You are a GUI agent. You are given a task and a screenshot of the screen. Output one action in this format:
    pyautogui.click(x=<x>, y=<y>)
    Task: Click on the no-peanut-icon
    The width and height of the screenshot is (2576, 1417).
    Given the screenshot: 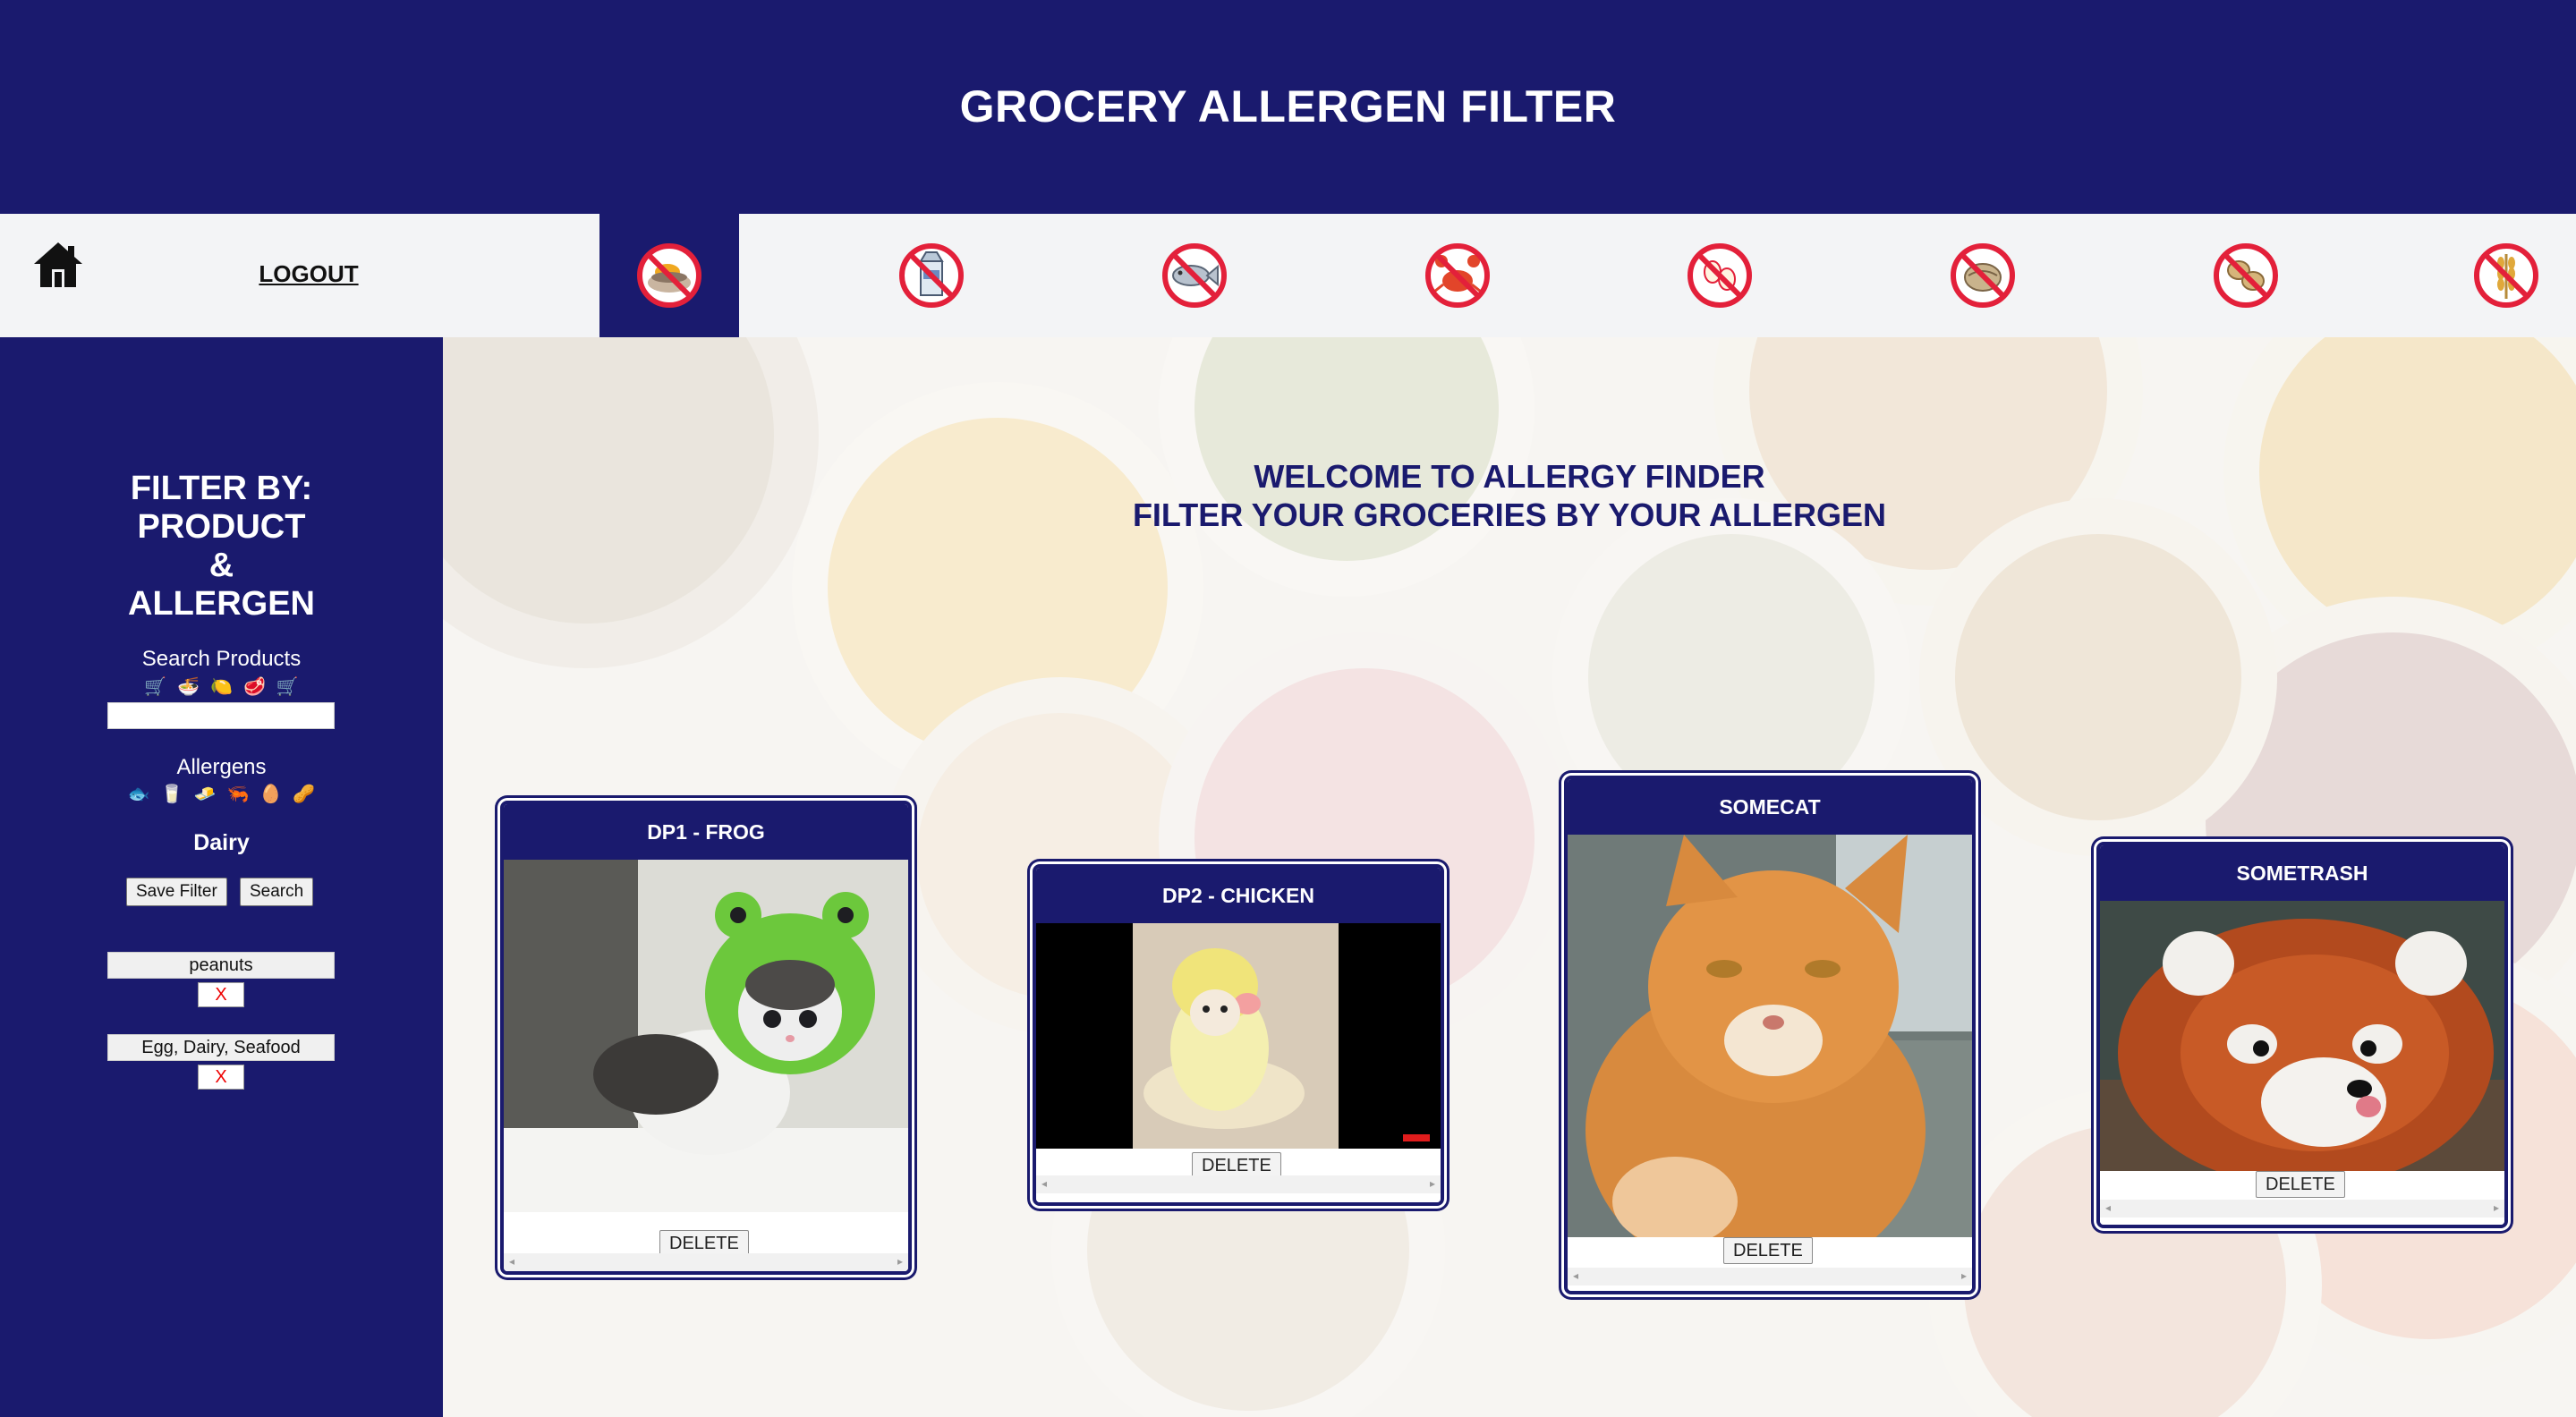 What is the action you would take?
    pyautogui.click(x=2246, y=275)
    